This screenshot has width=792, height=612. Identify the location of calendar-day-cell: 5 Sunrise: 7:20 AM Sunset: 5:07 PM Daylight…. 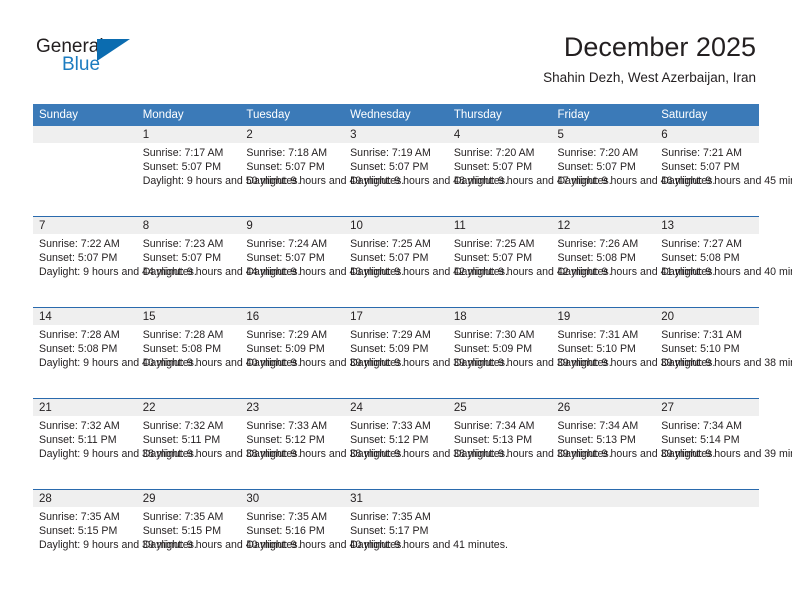
(633, 171).